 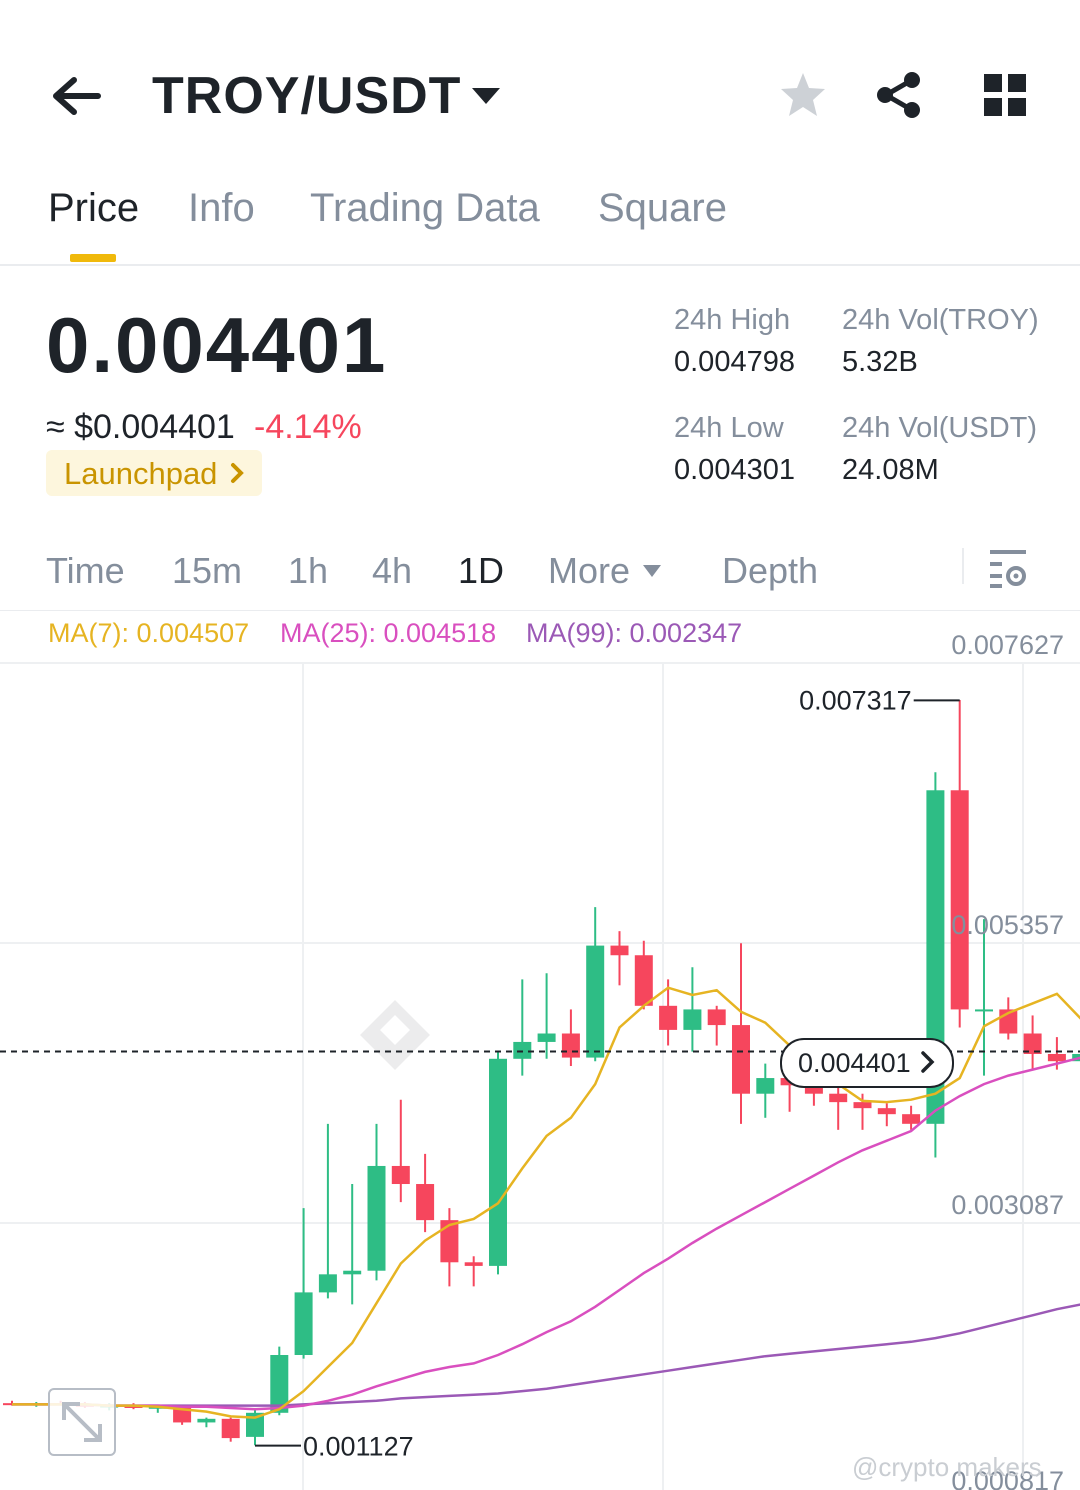 I want to click on interval-time: Time, so click(x=85, y=571).